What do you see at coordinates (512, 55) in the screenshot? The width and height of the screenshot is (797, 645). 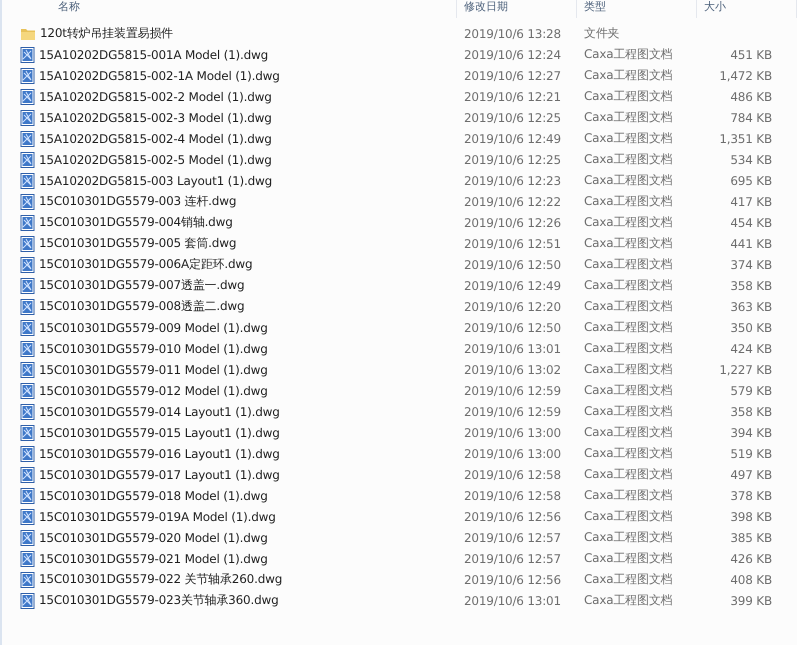 I see `modified-date: 2019/10/6 12:24` at bounding box center [512, 55].